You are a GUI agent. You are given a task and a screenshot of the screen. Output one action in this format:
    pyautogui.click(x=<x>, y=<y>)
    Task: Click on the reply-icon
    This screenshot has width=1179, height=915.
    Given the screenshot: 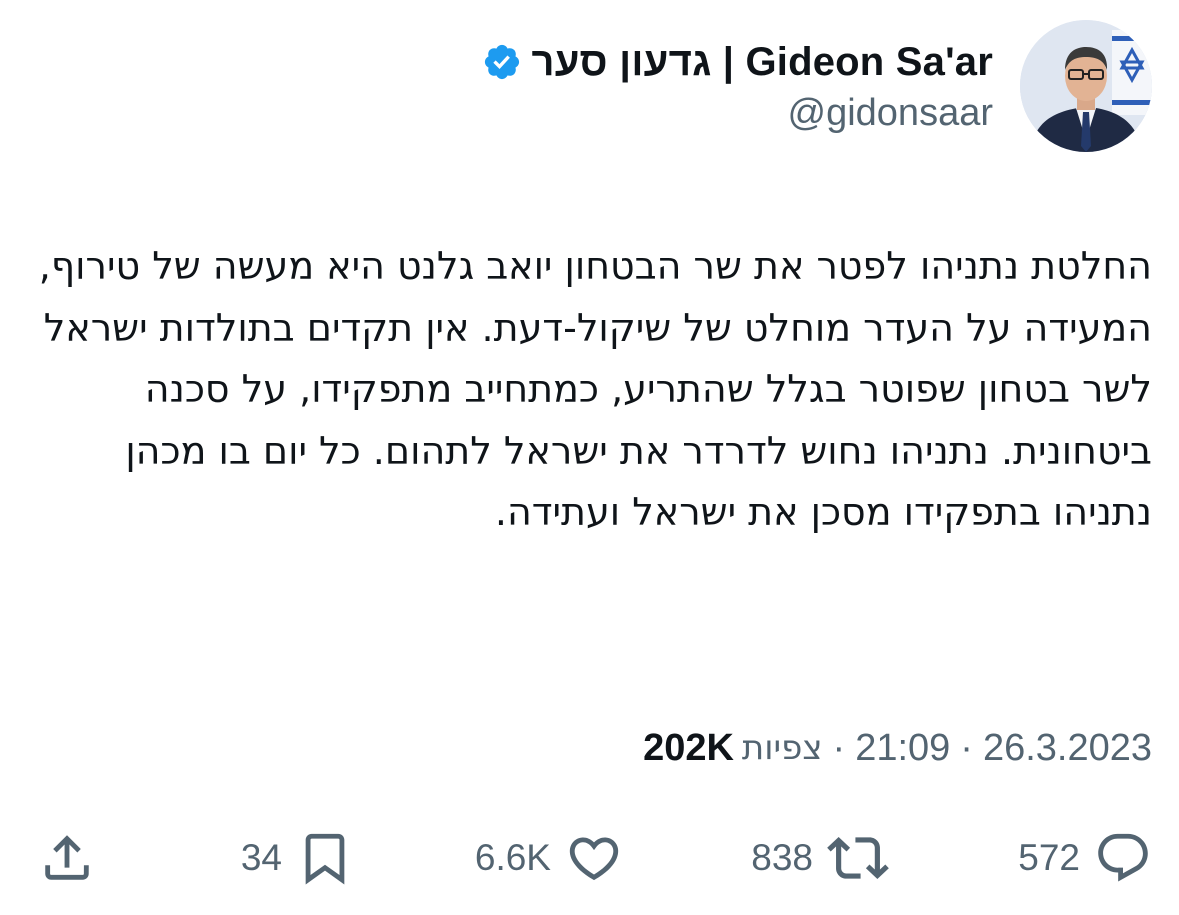 What is the action you would take?
    pyautogui.click(x=1123, y=857)
    